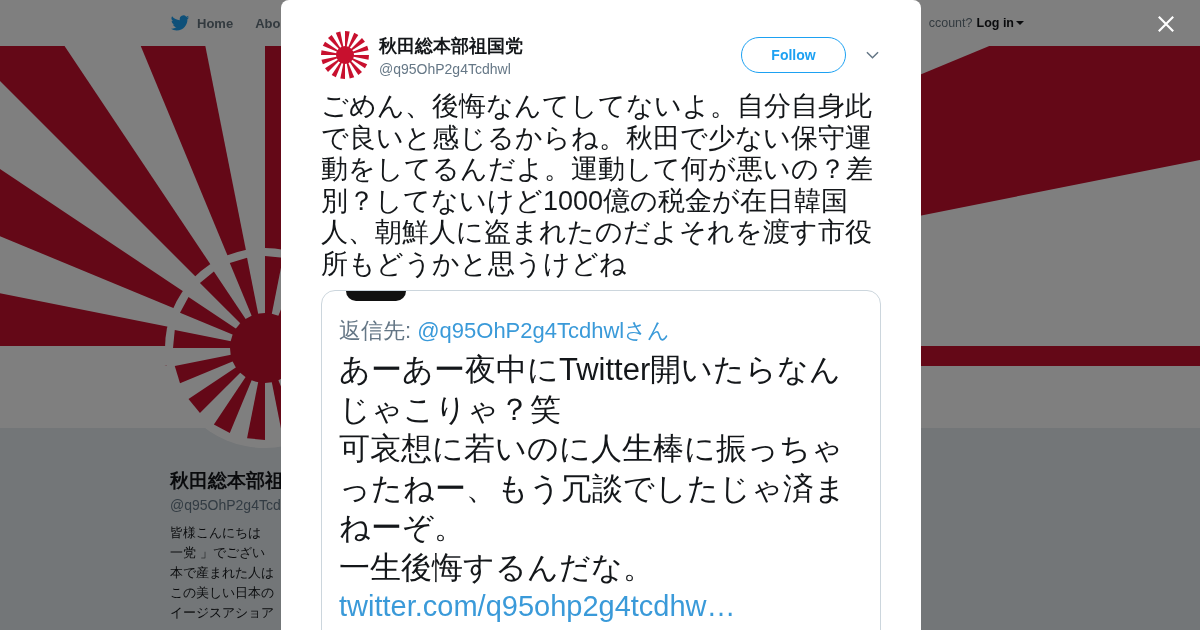 The height and width of the screenshot is (630, 1200). I want to click on profile-name: 秋田総本部祖, so click(227, 481).